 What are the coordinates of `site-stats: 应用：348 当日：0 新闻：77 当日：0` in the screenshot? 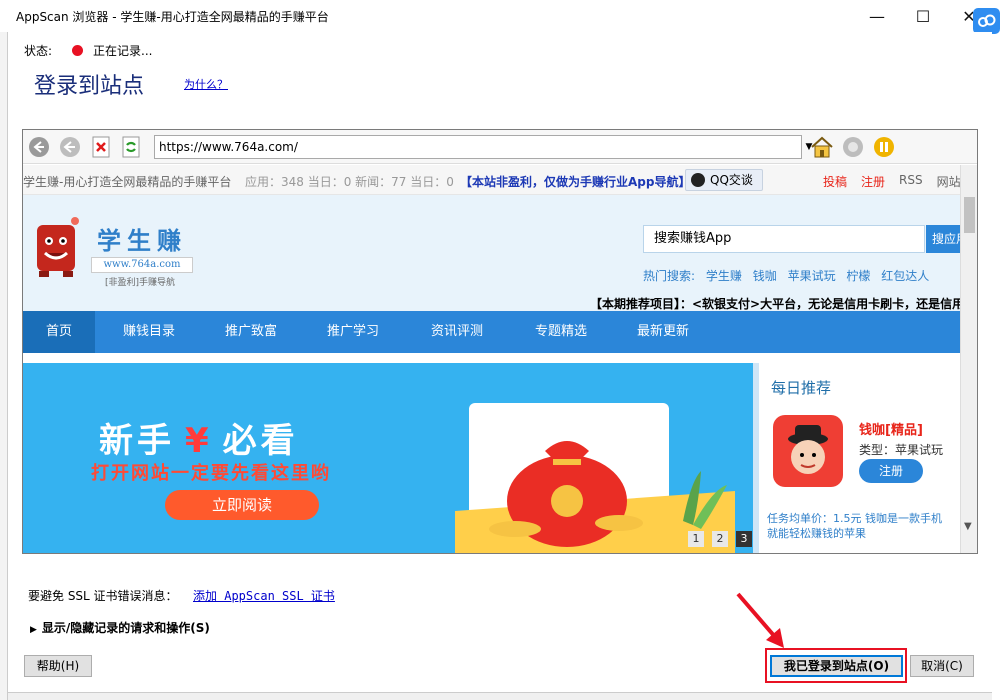 It's located at (349, 182).